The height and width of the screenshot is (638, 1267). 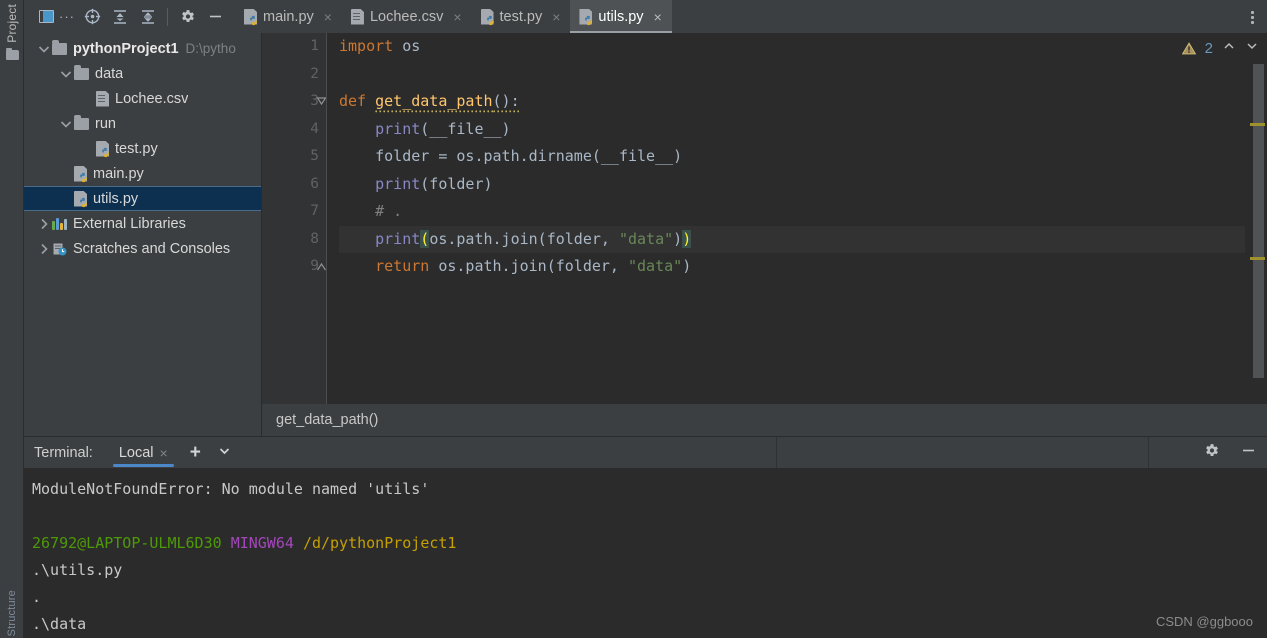 What do you see at coordinates (314, 238) in the screenshot?
I see `line-number: 8` at bounding box center [314, 238].